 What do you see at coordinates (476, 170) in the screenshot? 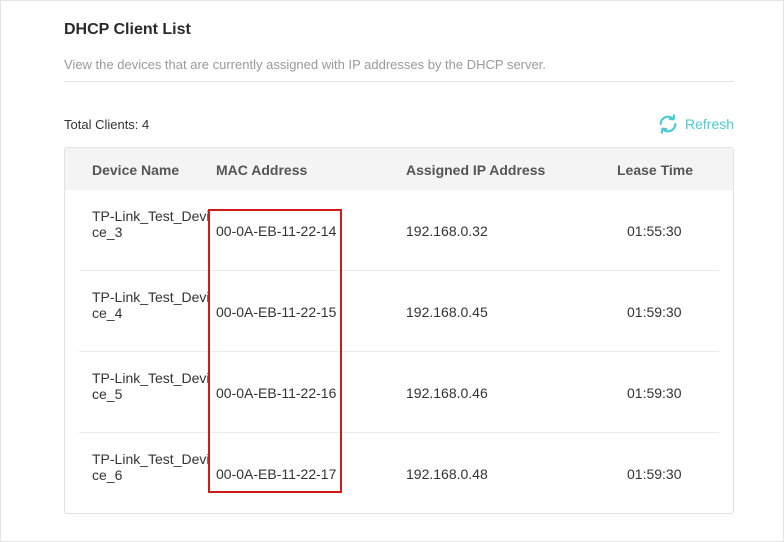
I see `column-header-assigned-ip: Assigned IP Address` at bounding box center [476, 170].